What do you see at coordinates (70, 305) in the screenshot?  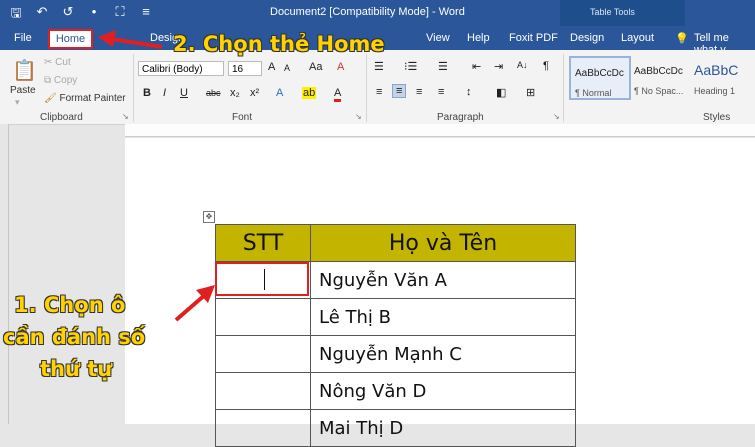 I see `annotation-step-1-line1: 1. Chọn ô` at bounding box center [70, 305].